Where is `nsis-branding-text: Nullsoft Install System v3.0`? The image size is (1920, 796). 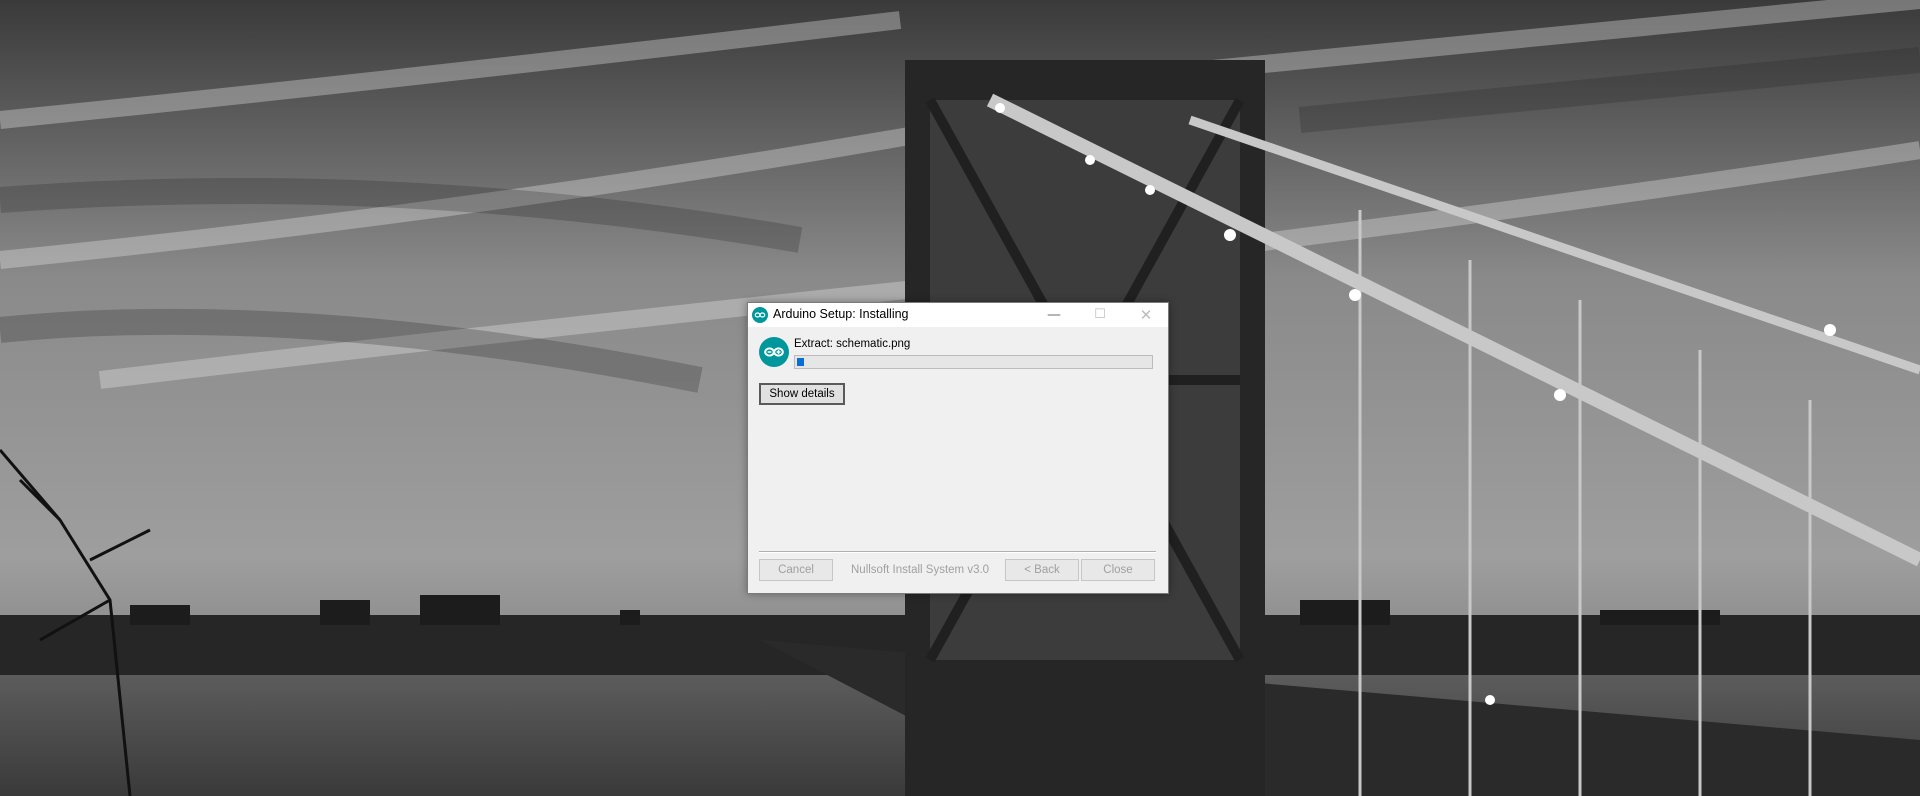 nsis-branding-text: Nullsoft Install System v3.0 is located at coordinates (920, 570).